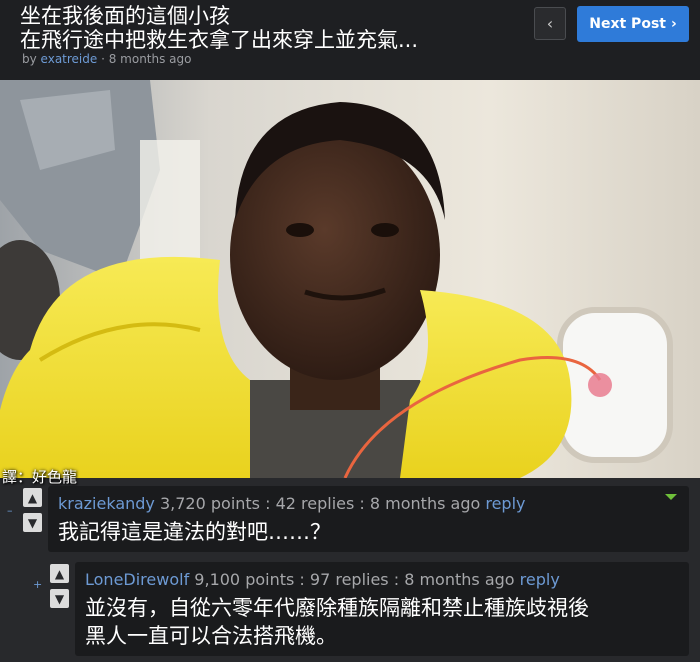 This screenshot has width=700, height=662. Describe the element at coordinates (40, 477) in the screenshot. I see `translator-credit: 譯：好色龍` at that location.